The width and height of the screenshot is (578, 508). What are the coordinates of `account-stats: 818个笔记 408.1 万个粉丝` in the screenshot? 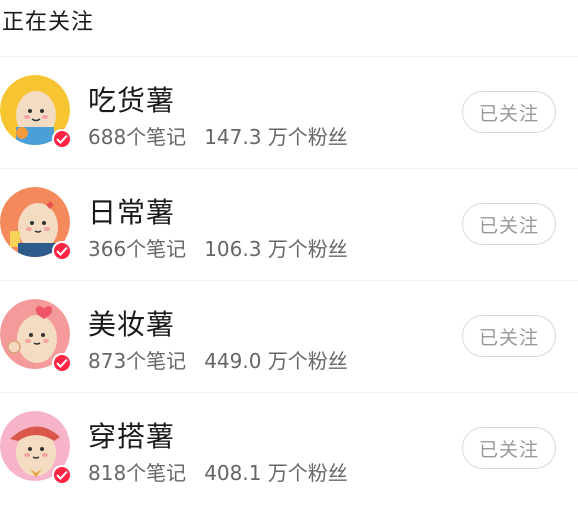 It's located at (218, 471).